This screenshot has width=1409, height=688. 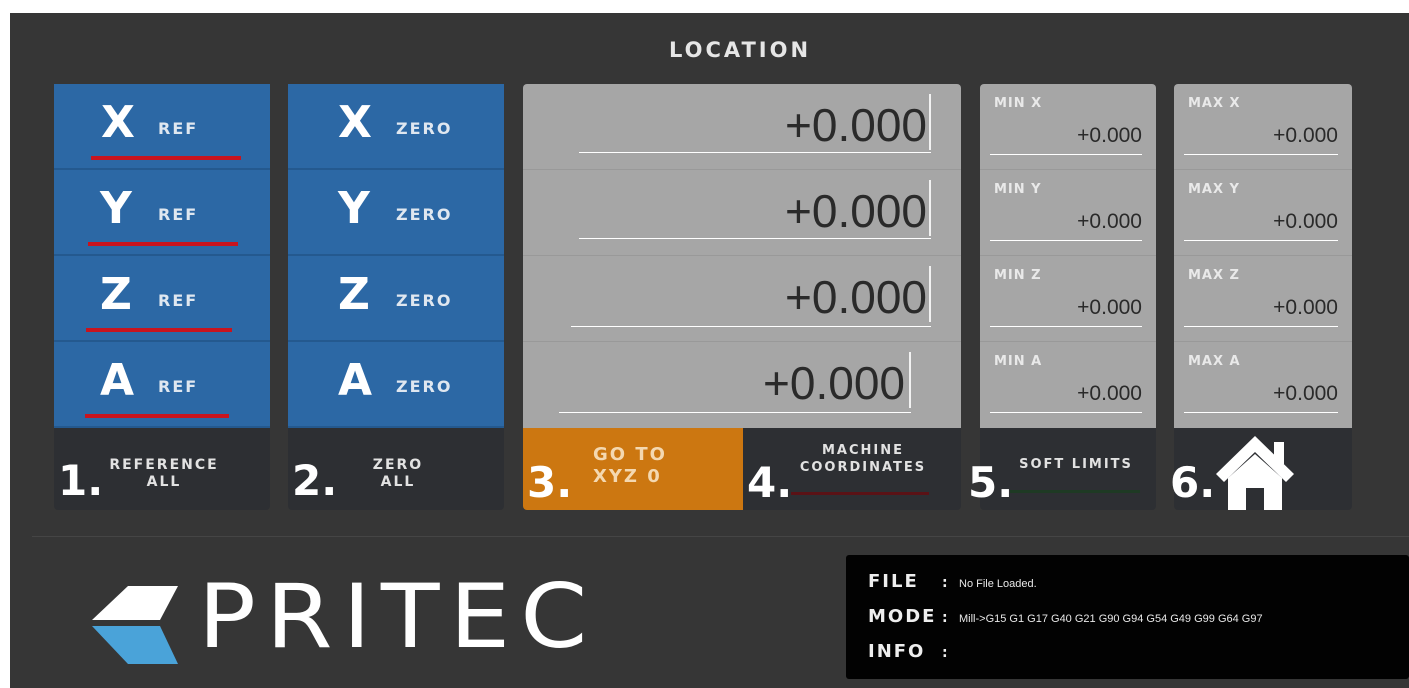 I want to click on soft-limits-label: SOFT LIMITS, so click(x=1076, y=464).